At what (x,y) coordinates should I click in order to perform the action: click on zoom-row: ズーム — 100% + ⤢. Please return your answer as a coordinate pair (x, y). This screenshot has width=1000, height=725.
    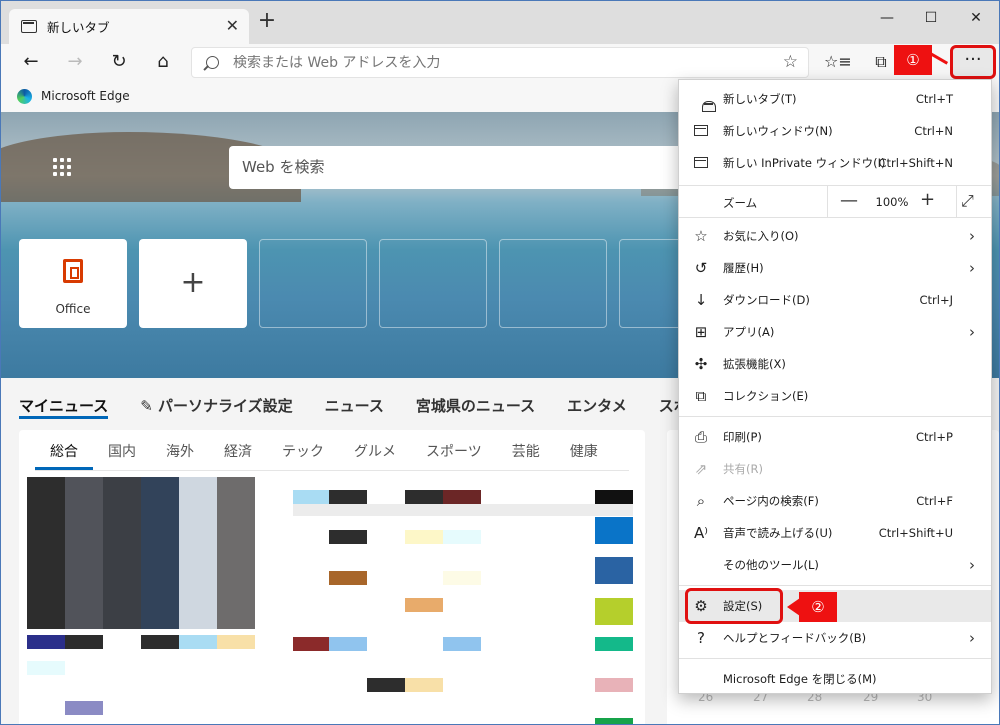
    Looking at the image, I should click on (835, 201).